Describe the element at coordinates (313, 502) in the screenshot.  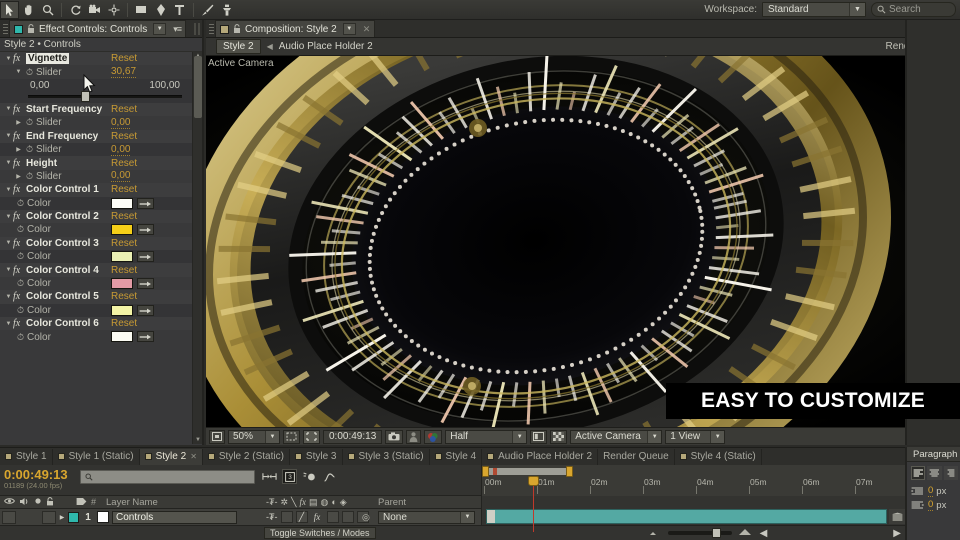
I see `frame-blend-icon: ▤` at that location.